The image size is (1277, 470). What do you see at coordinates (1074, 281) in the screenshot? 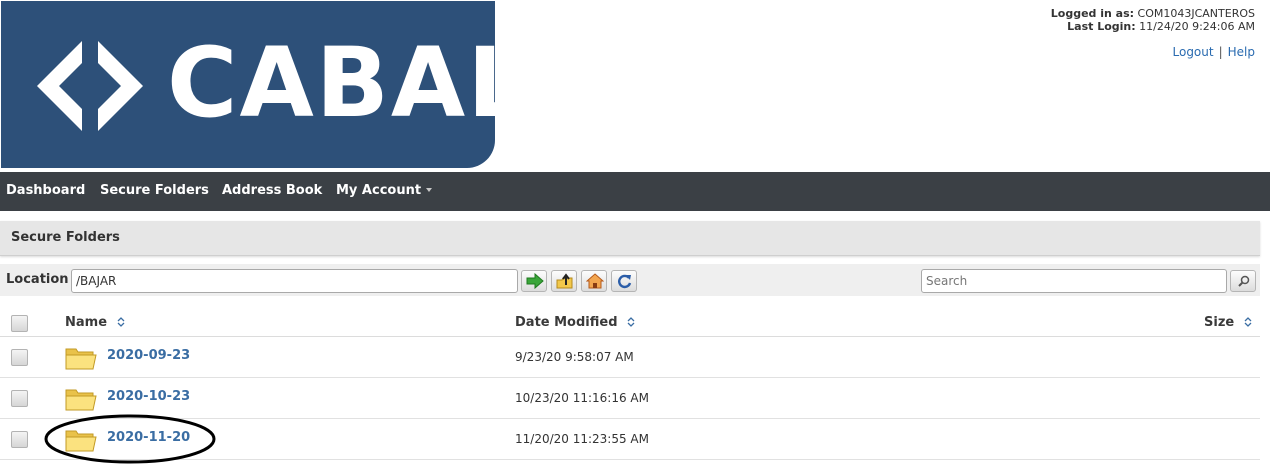
I see `search-input` at bounding box center [1074, 281].